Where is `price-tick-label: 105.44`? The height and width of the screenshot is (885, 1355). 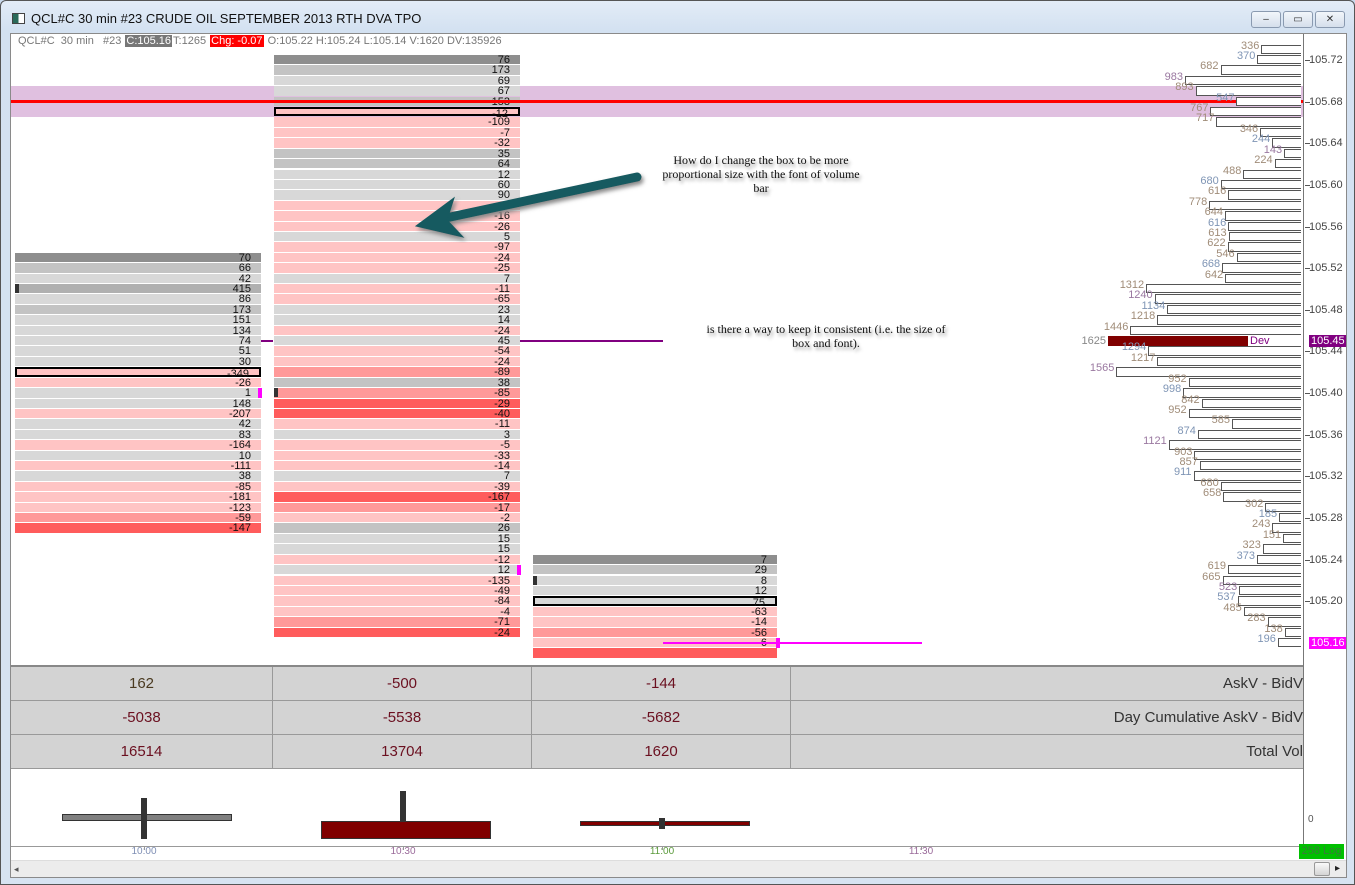
price-tick-label: 105.44 is located at coordinates (1326, 351).